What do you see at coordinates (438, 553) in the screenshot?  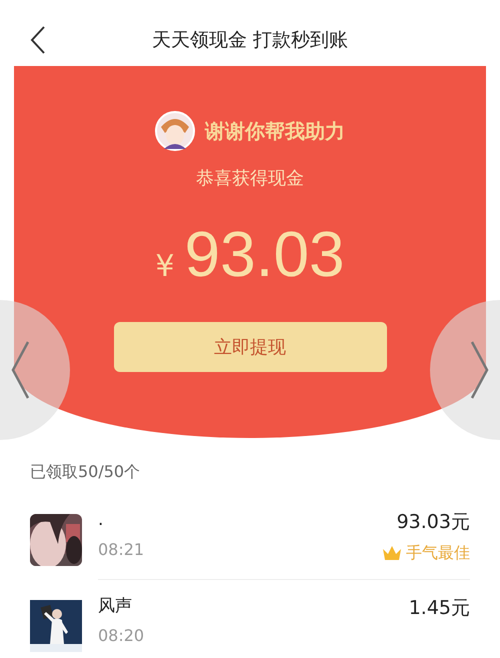 I see `best-luck-label: 手气最佳` at bounding box center [438, 553].